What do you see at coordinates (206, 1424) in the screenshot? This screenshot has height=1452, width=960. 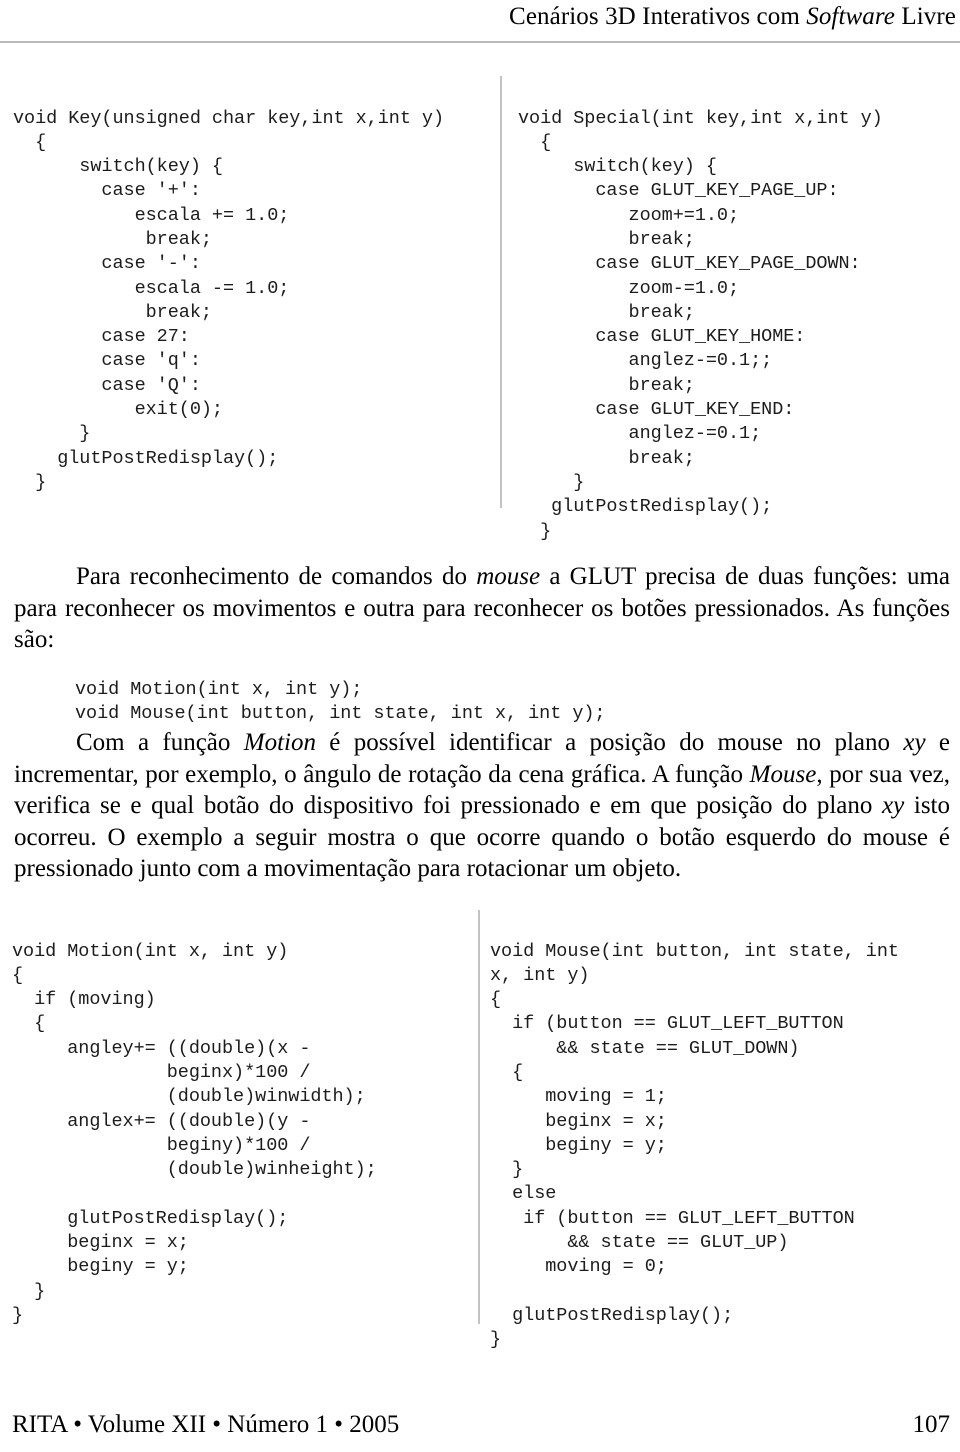 I see `footer-journal-info: RITA • Volume XII • Número 1 • 2005` at bounding box center [206, 1424].